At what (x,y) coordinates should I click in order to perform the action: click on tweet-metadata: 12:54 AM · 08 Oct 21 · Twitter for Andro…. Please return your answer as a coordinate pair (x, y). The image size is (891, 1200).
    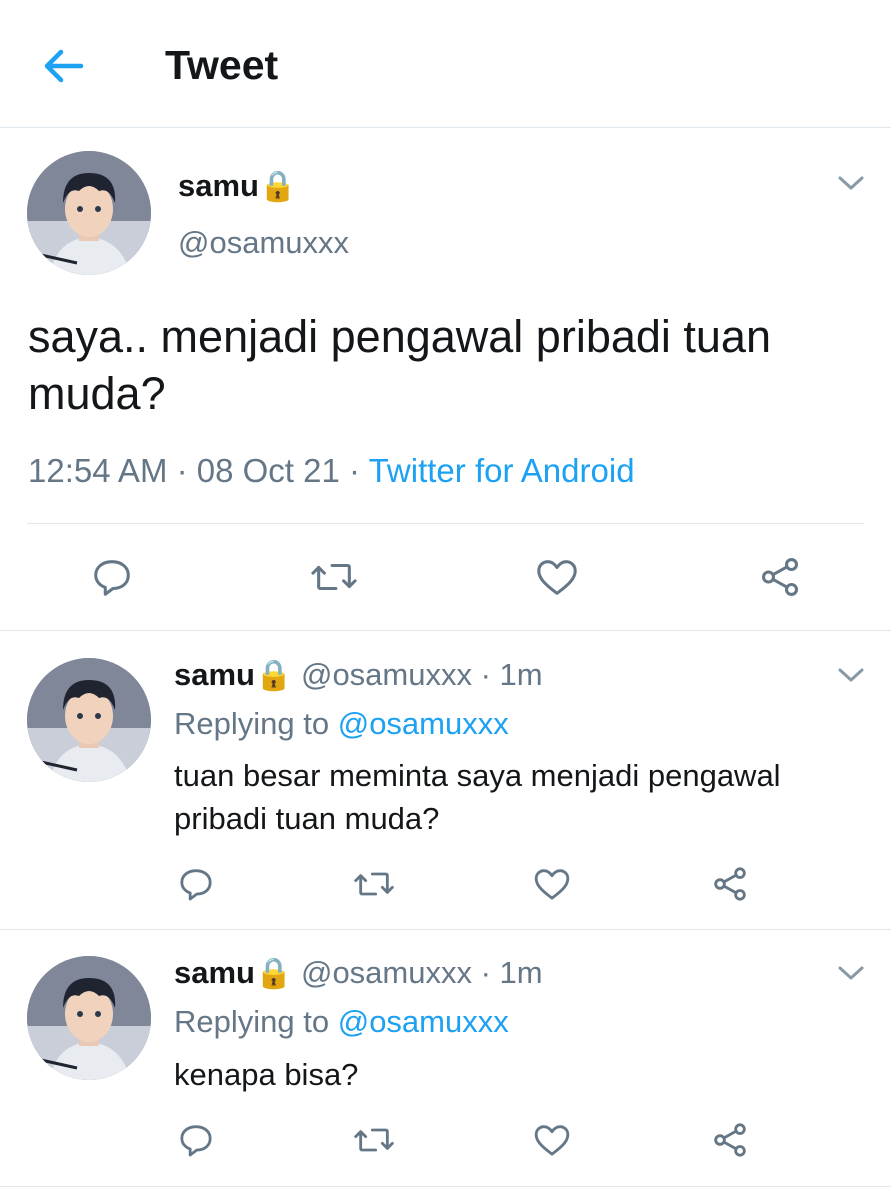
    Looking at the image, I should click on (331, 471).